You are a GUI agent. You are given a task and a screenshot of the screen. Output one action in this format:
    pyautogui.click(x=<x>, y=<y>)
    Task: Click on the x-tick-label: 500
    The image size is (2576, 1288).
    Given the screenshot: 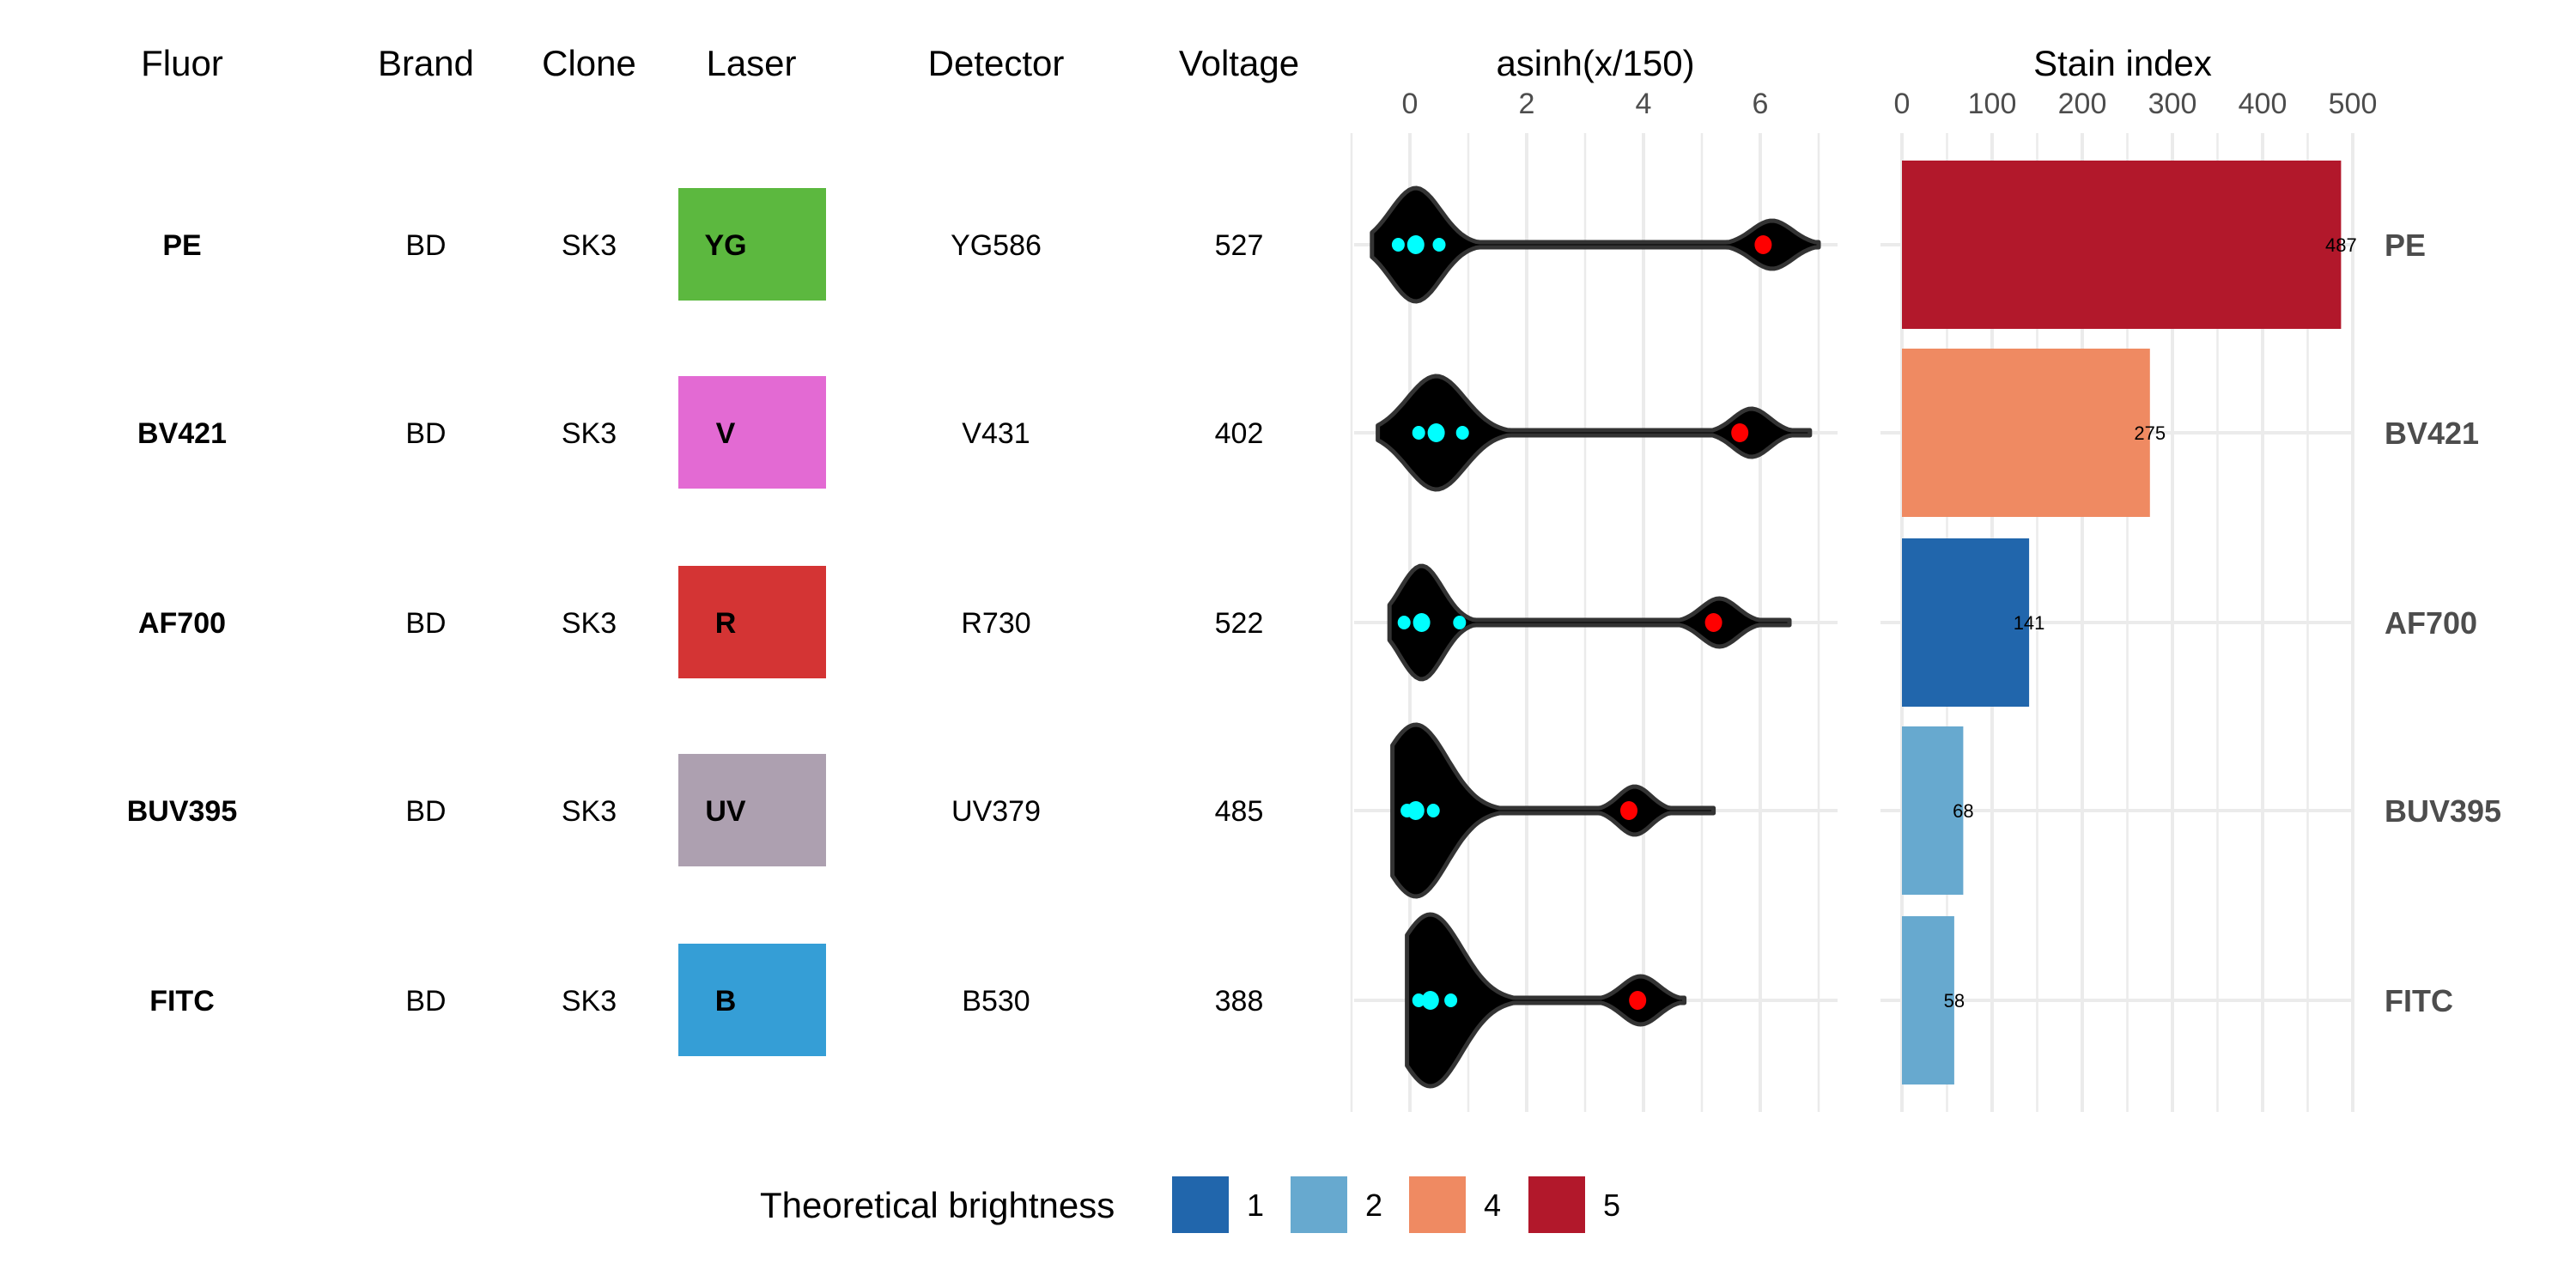 What is the action you would take?
    pyautogui.click(x=2353, y=104)
    